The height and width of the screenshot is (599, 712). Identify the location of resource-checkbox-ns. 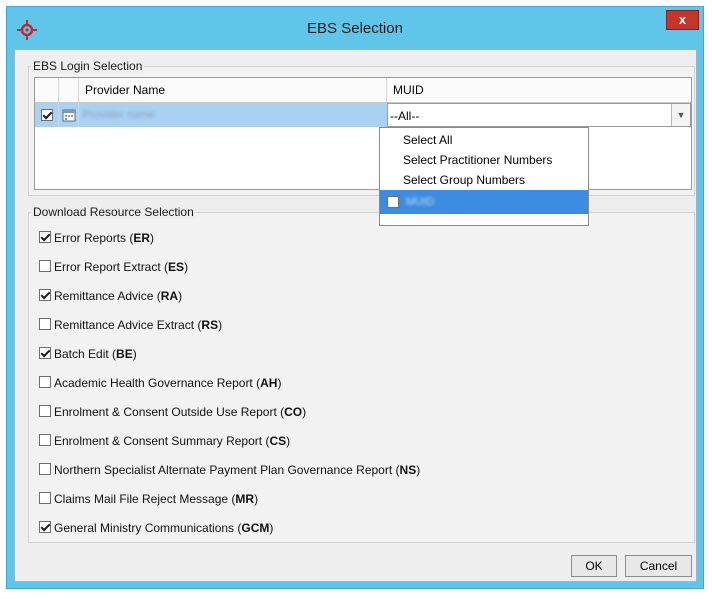
(45, 469).